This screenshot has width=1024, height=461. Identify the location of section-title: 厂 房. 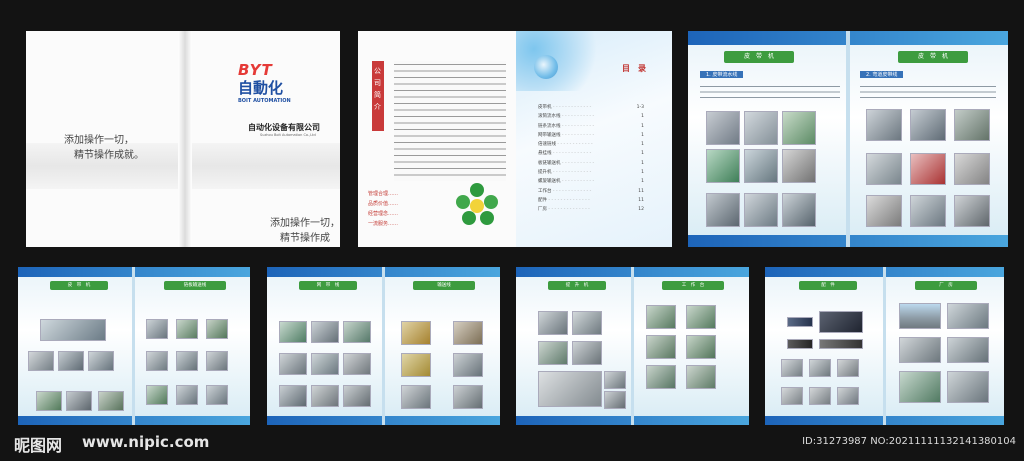
(946, 285).